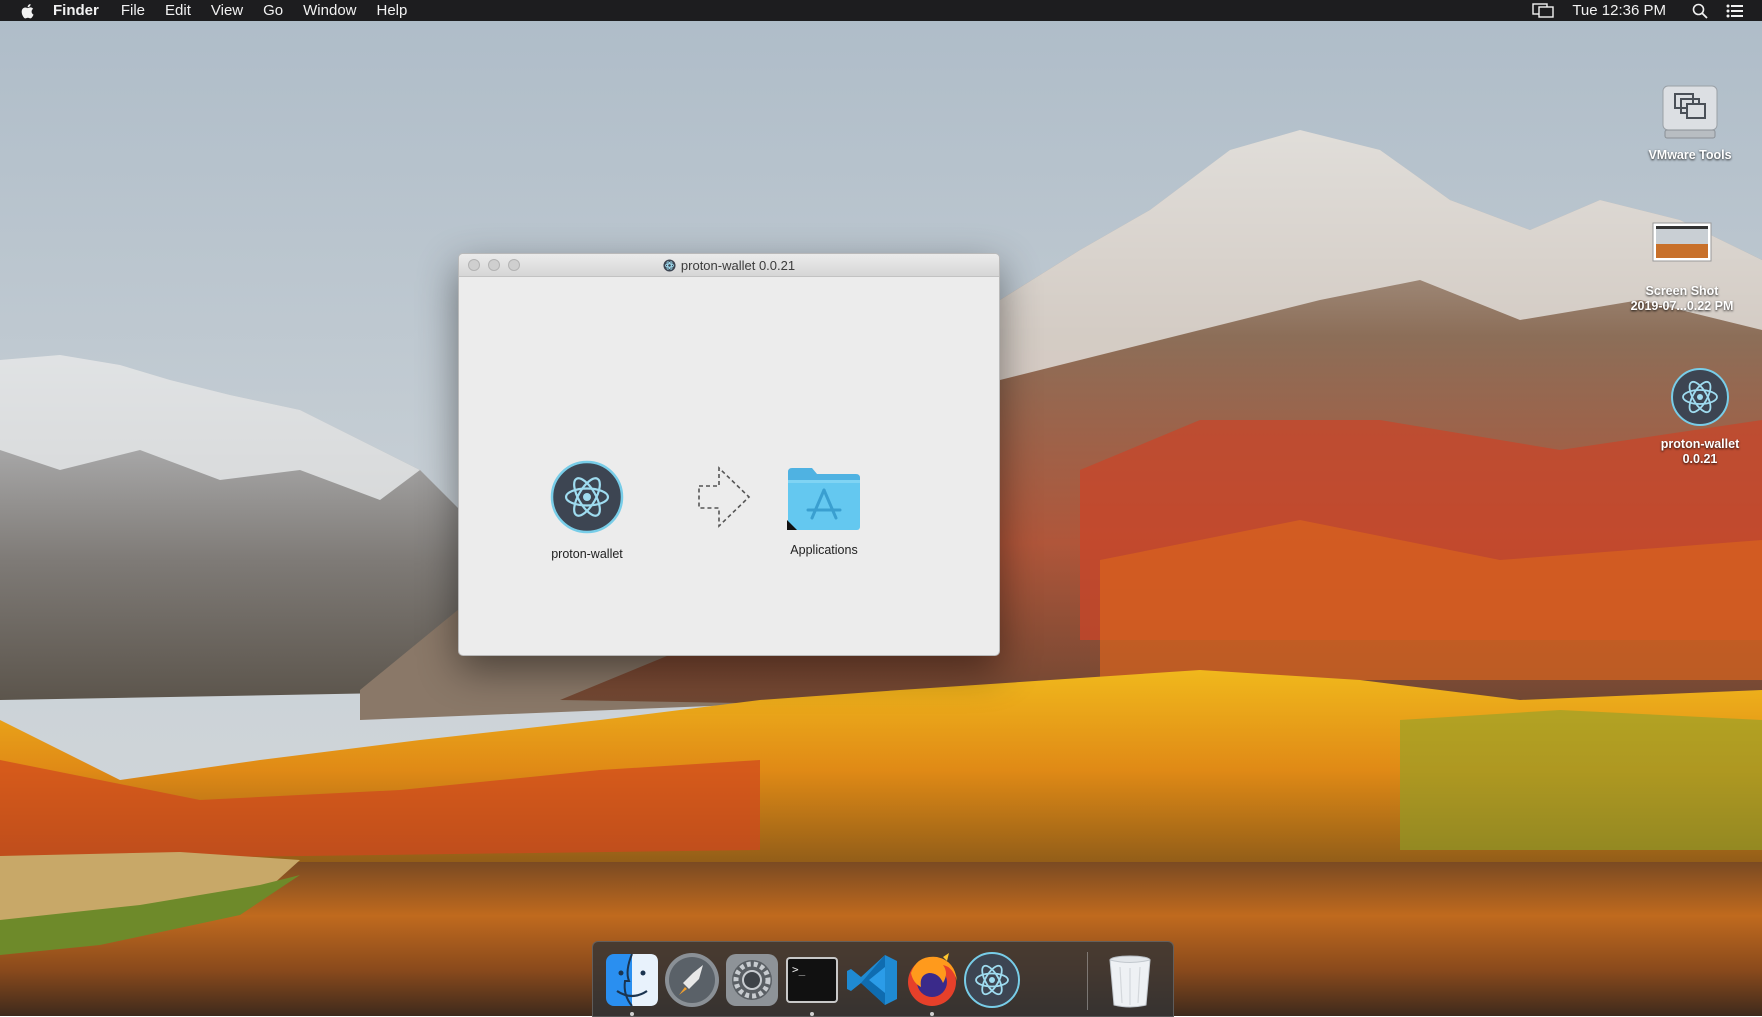 Image resolution: width=1762 pixels, height=1017 pixels. I want to click on dock-system-preferences-icon, so click(752, 980).